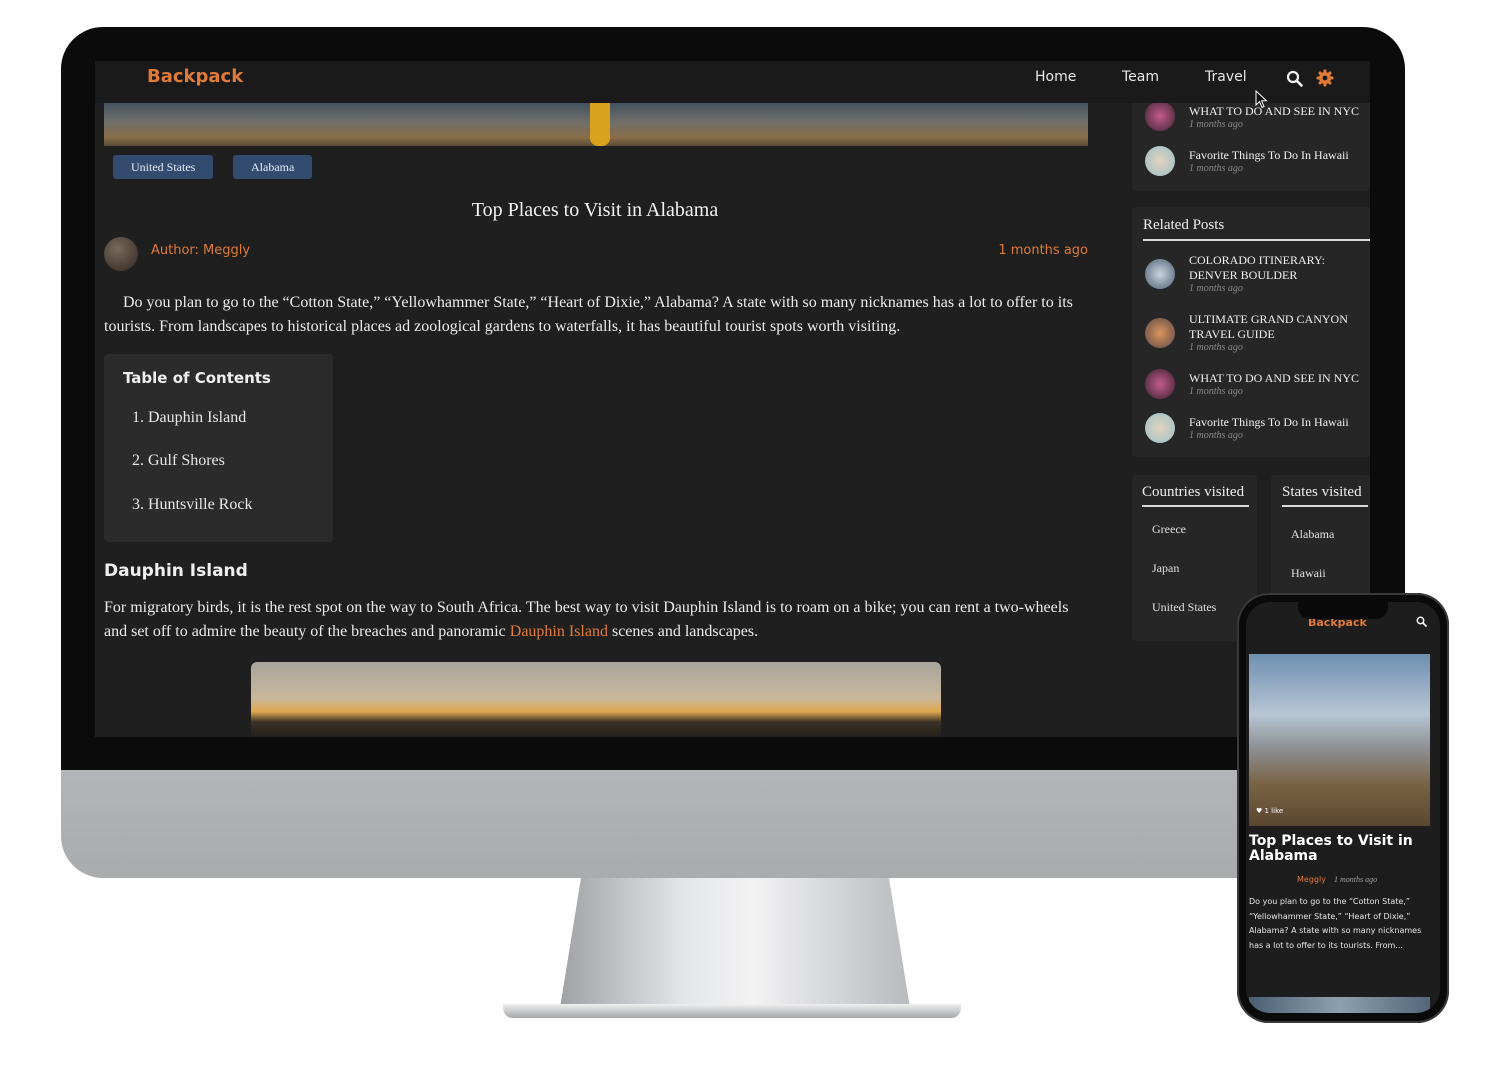 The image size is (1502, 1069). What do you see at coordinates (683, 631) in the screenshot?
I see `section-text-part: scenes and landscapes.` at bounding box center [683, 631].